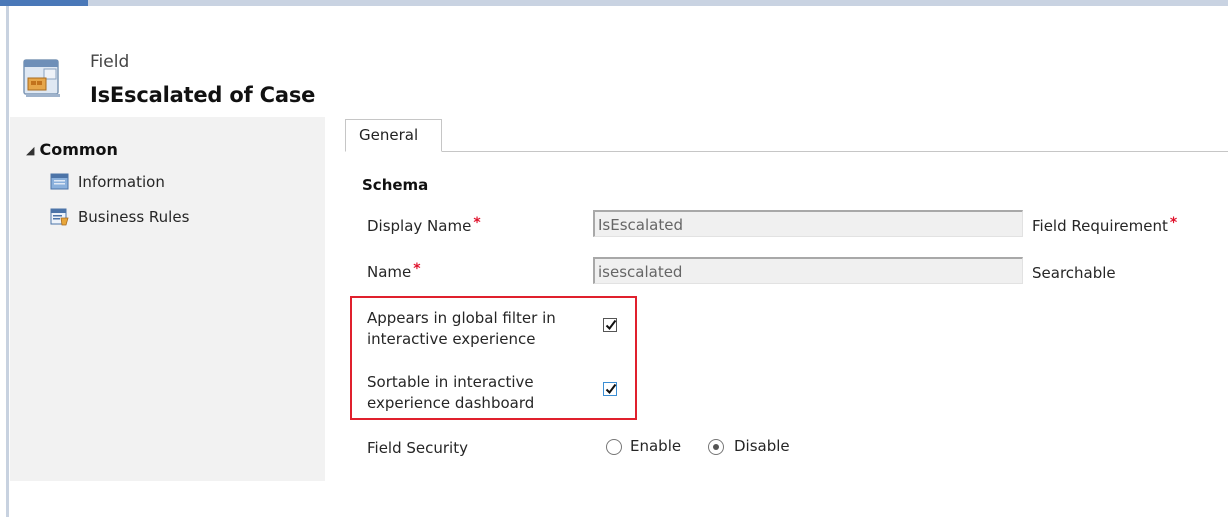 This screenshot has width=1228, height=517. I want to click on left-border, so click(7, 261).